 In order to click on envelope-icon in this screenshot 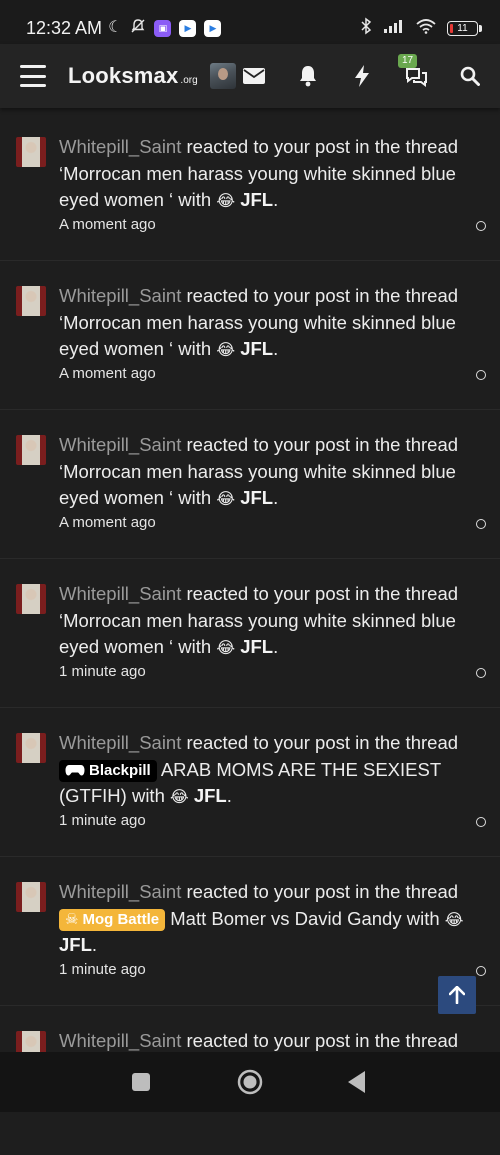, I will do `click(254, 76)`.